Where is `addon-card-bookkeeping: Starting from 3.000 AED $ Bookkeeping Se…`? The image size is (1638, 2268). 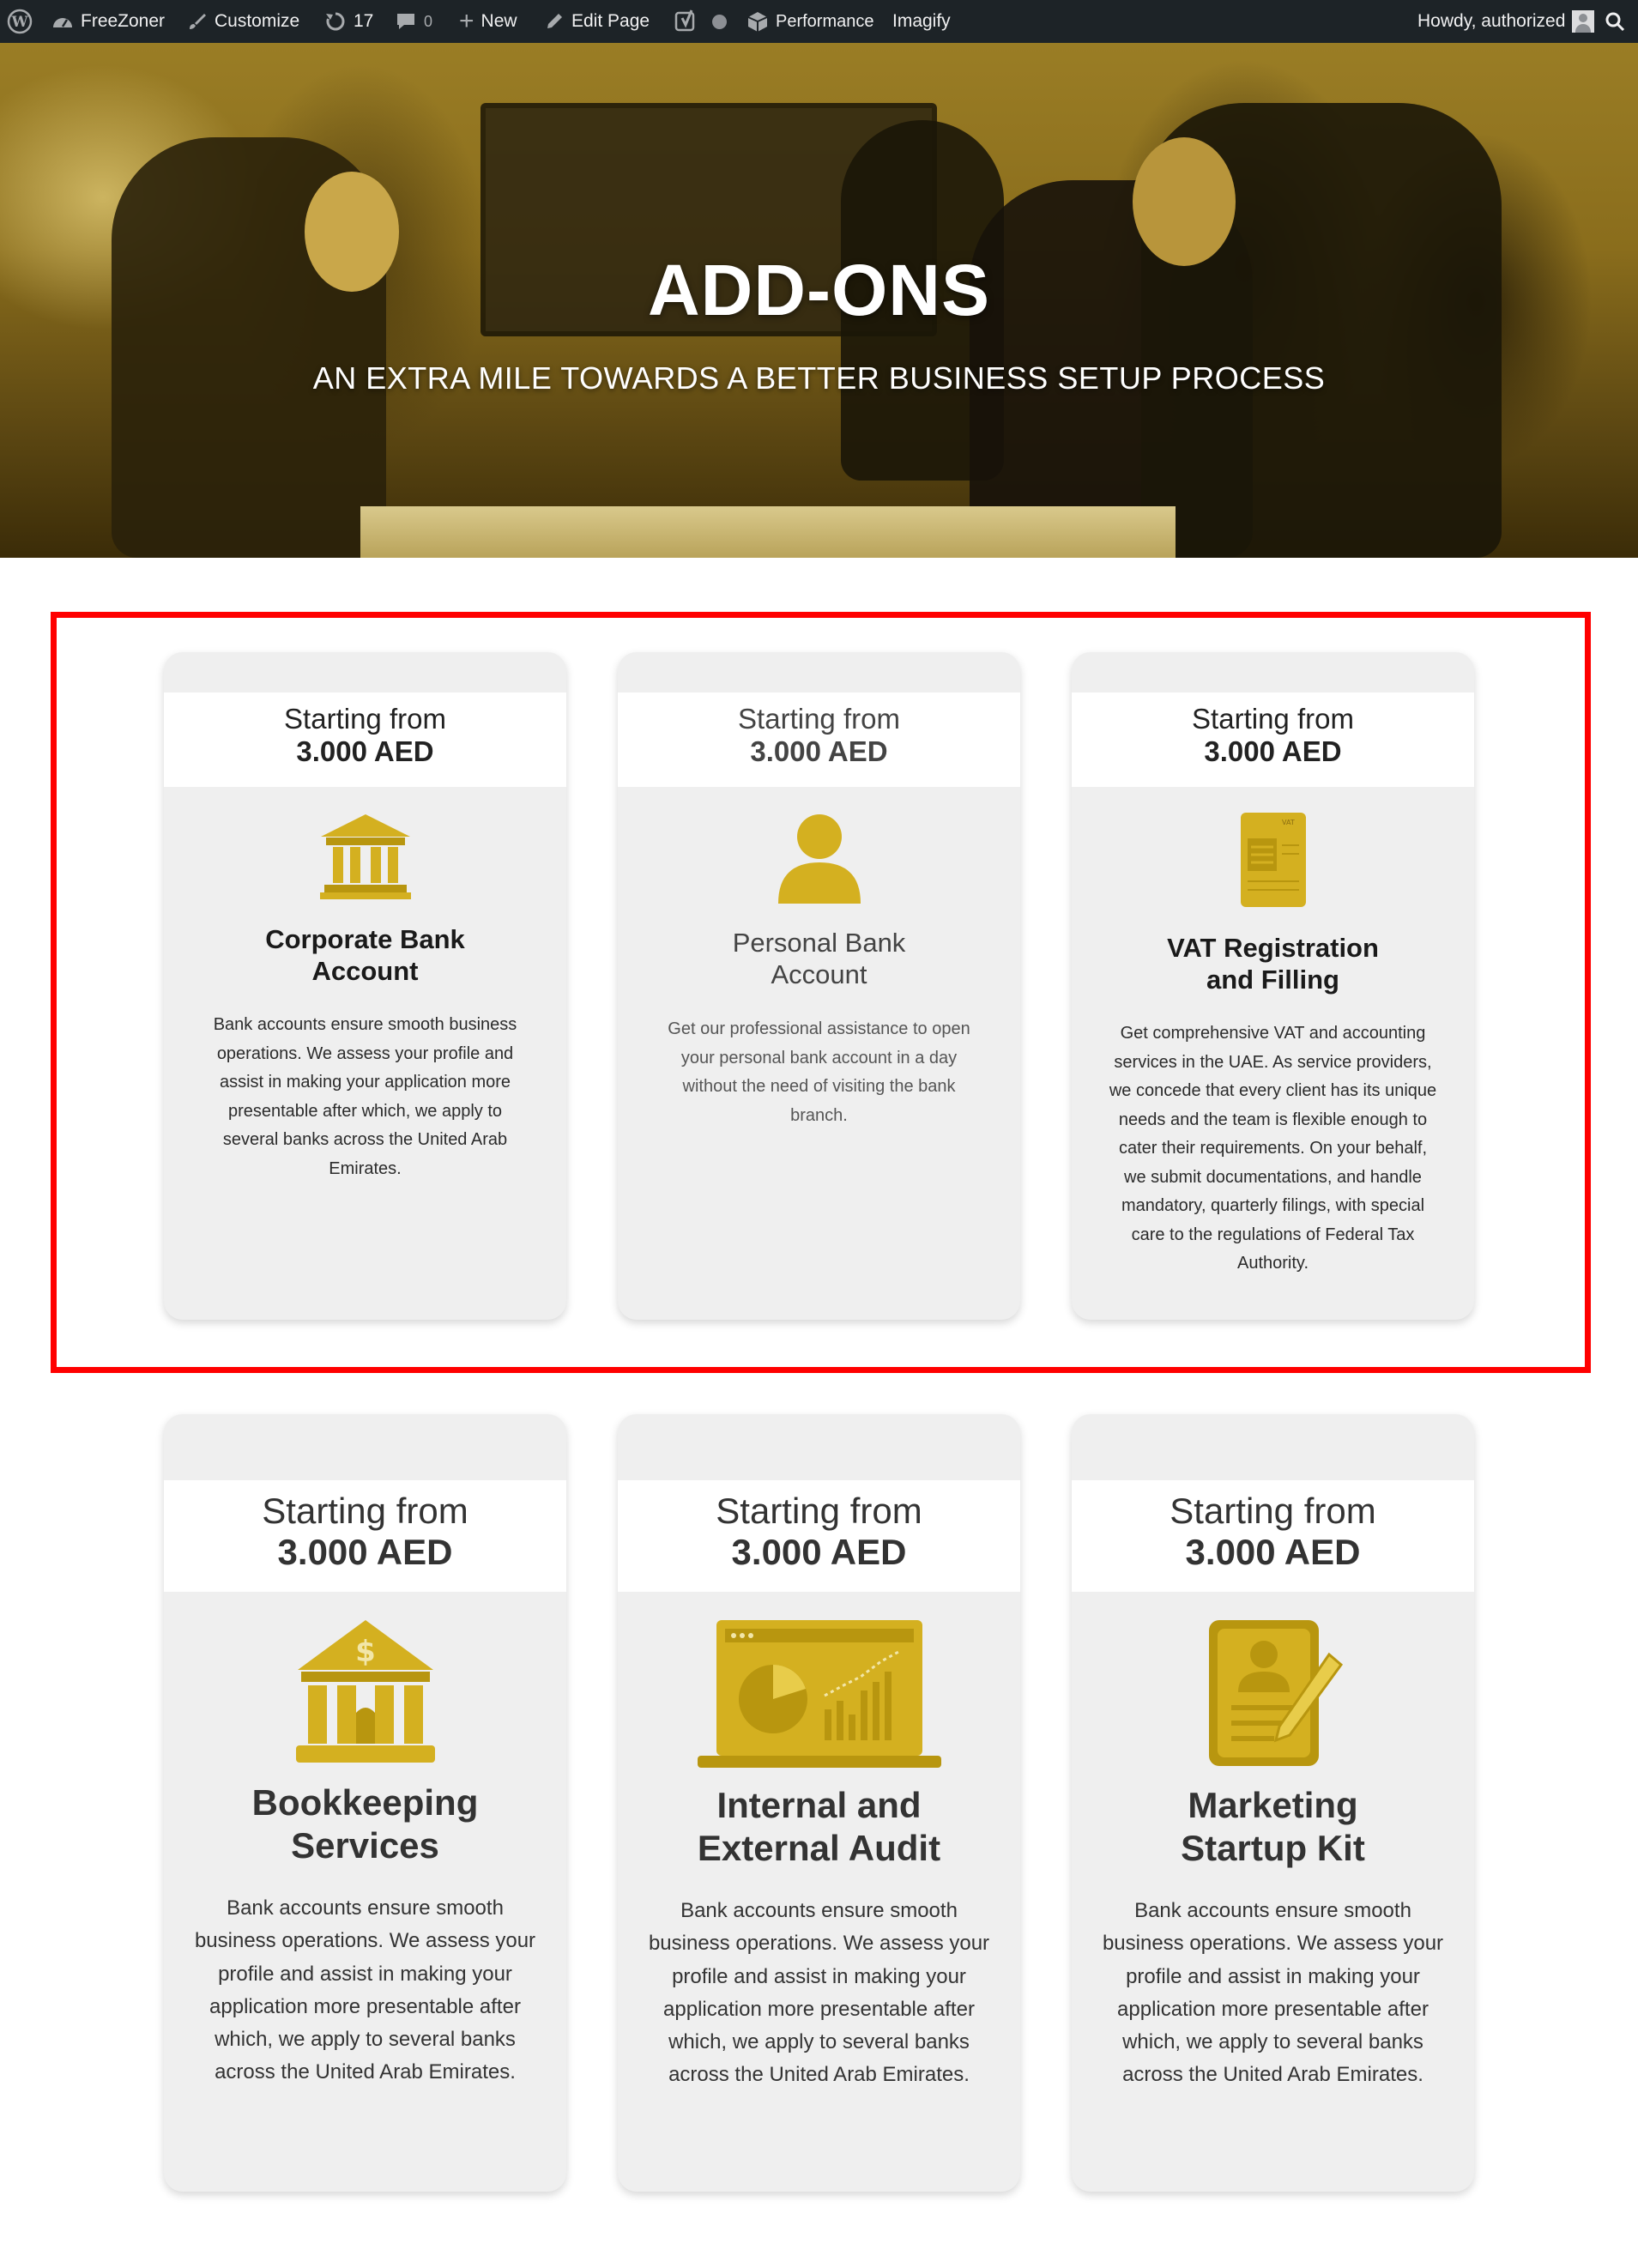
addon-card-bookkeeping: Starting from 3.000 AED $ Bookkeeping Se… is located at coordinates (365, 1803).